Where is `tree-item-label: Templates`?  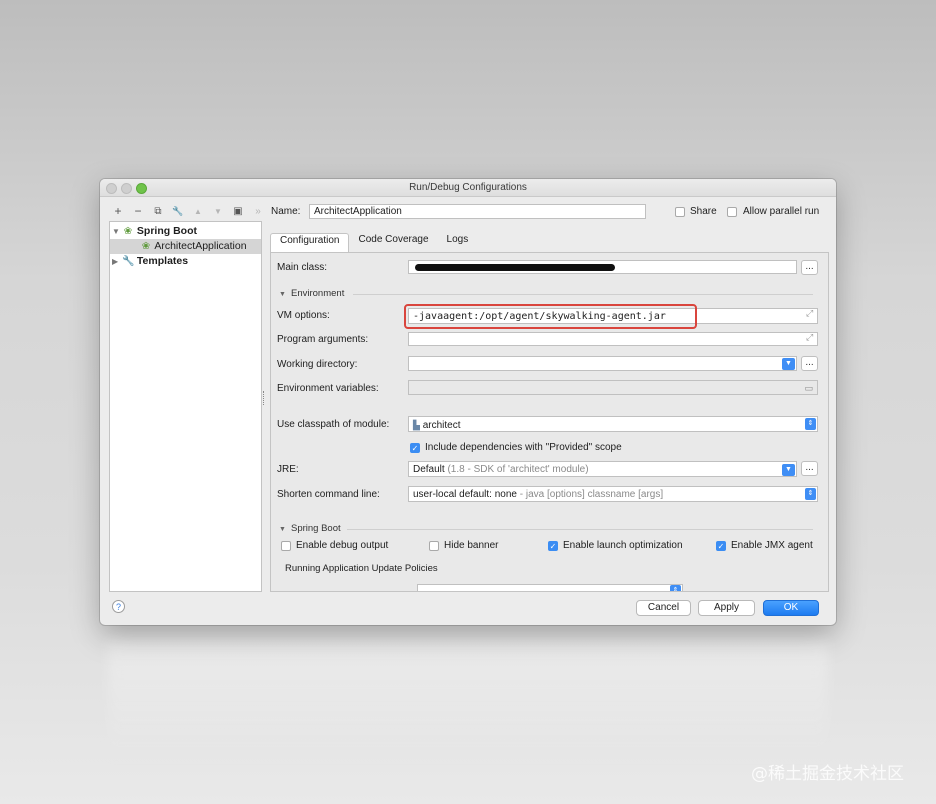 tree-item-label: Templates is located at coordinates (162, 261).